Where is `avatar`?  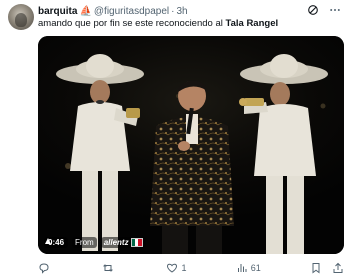 avatar is located at coordinates (21, 17).